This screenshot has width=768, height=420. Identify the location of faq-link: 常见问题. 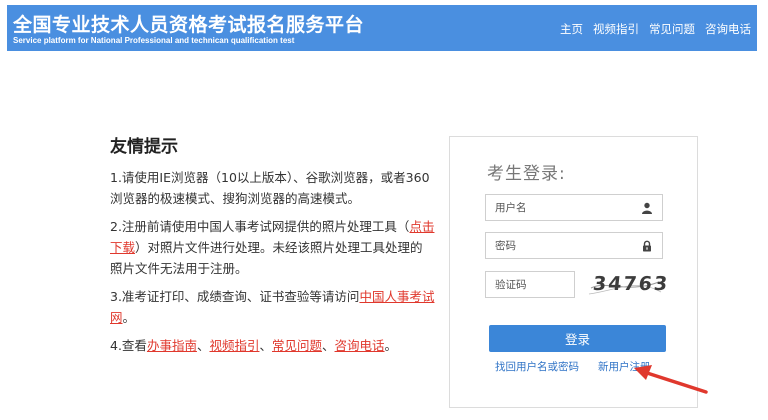
(297, 345).